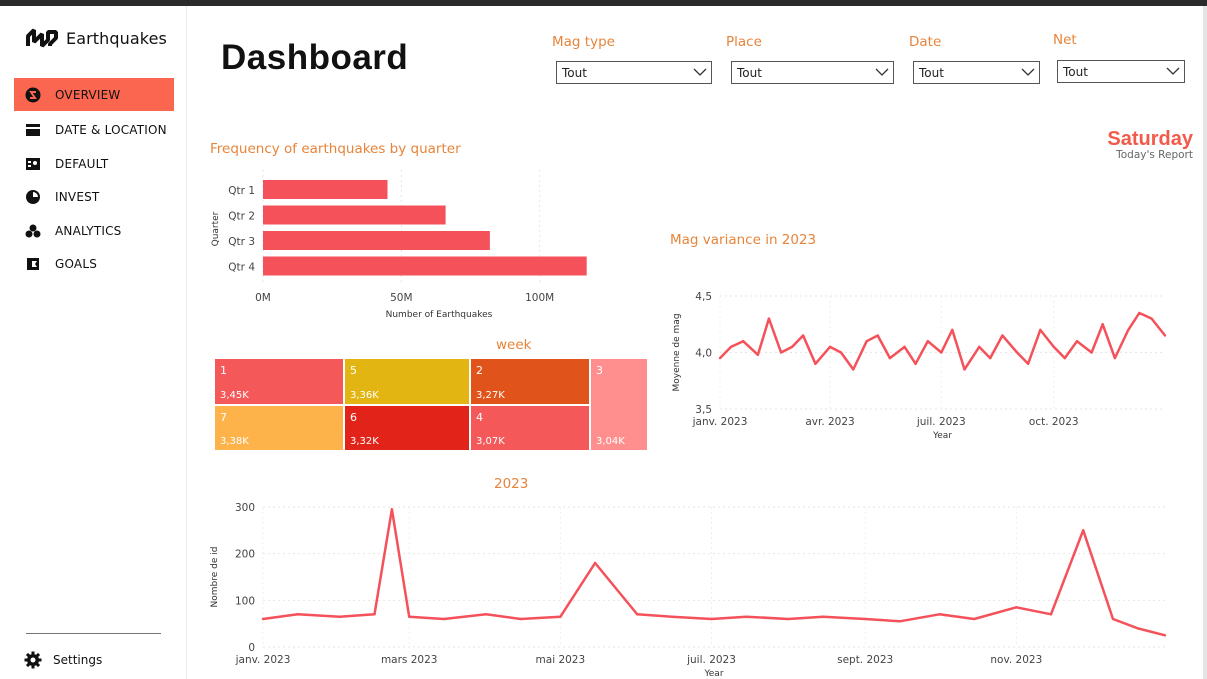 This screenshot has height=679, width=1207. What do you see at coordinates (744, 42) in the screenshot?
I see `slicer-label-place: Place` at bounding box center [744, 42].